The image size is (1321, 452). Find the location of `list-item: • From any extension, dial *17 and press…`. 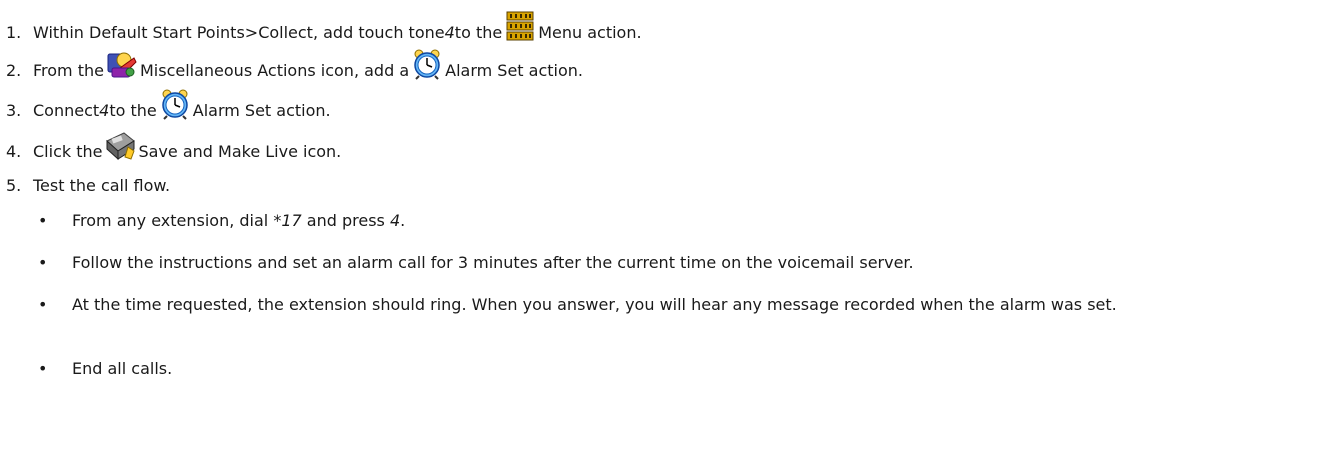

list-item: • From any extension, dial *17 and press… is located at coordinates (673, 221).